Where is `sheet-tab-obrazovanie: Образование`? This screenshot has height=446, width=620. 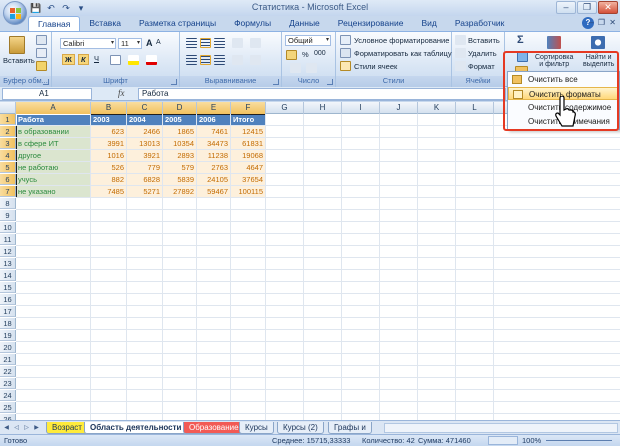
sheet-tab-obrazovanie: Образование is located at coordinates (214, 428).